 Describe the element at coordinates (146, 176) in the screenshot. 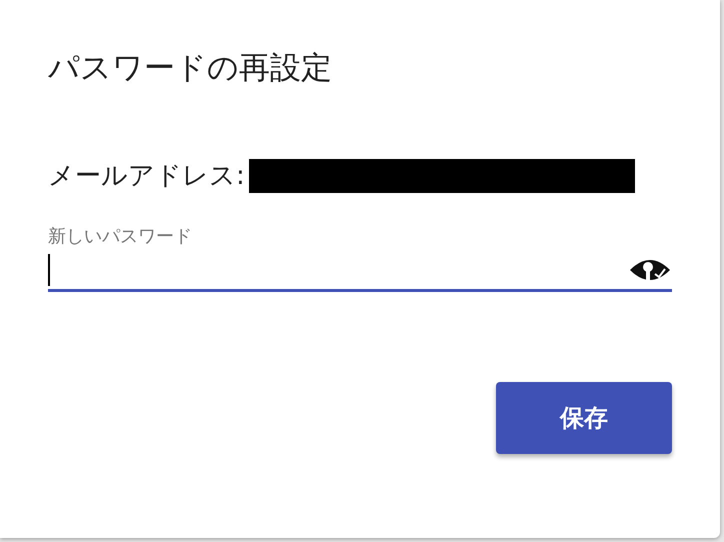

I see `email-label: メールアドレス:` at that location.